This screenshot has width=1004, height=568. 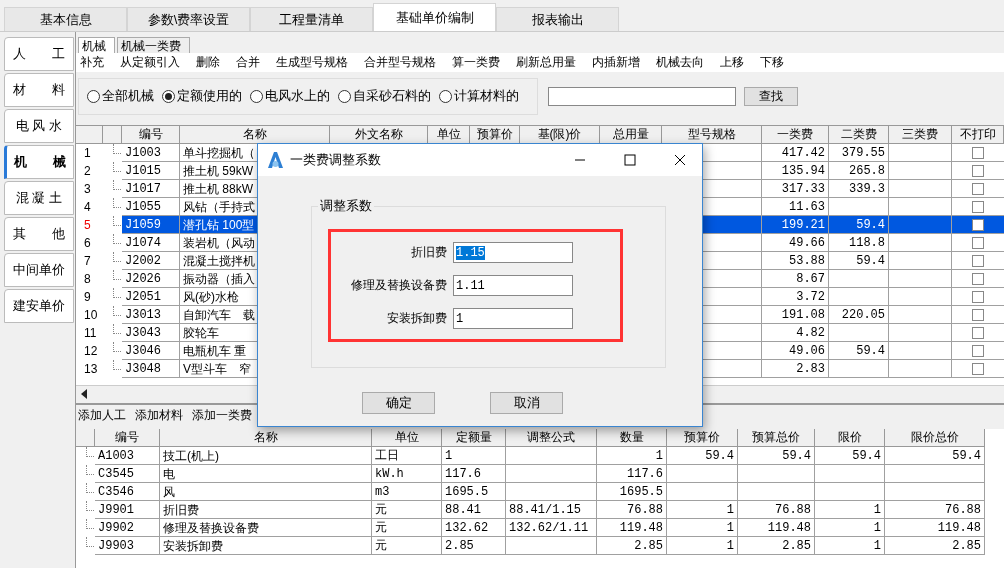 I want to click on table-cell: 4.82, so click(x=795, y=333).